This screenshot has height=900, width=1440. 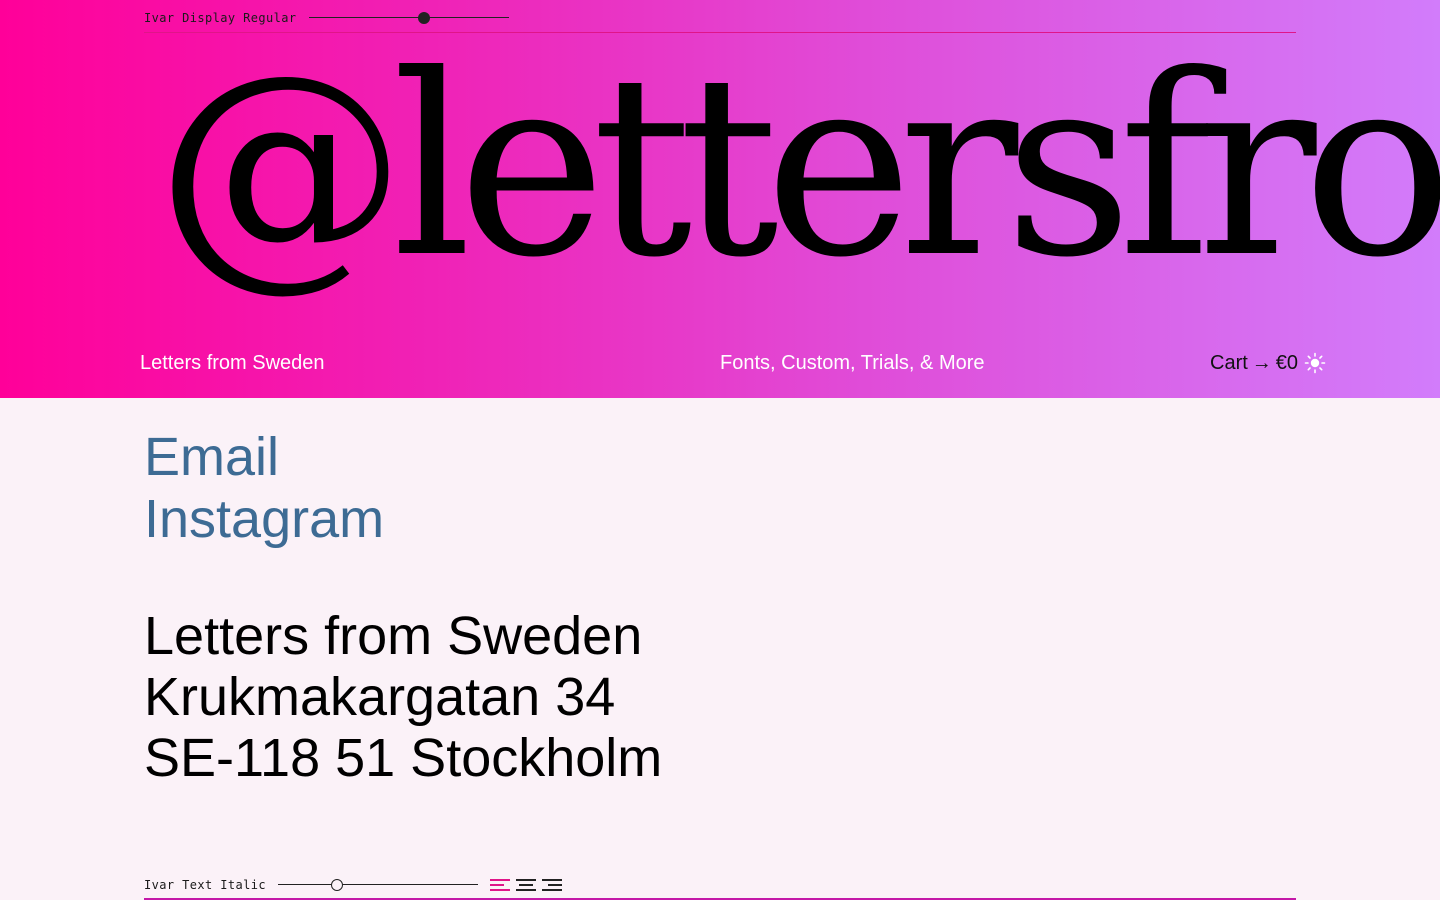 What do you see at coordinates (337, 885) in the screenshot?
I see `slider-thumb` at bounding box center [337, 885].